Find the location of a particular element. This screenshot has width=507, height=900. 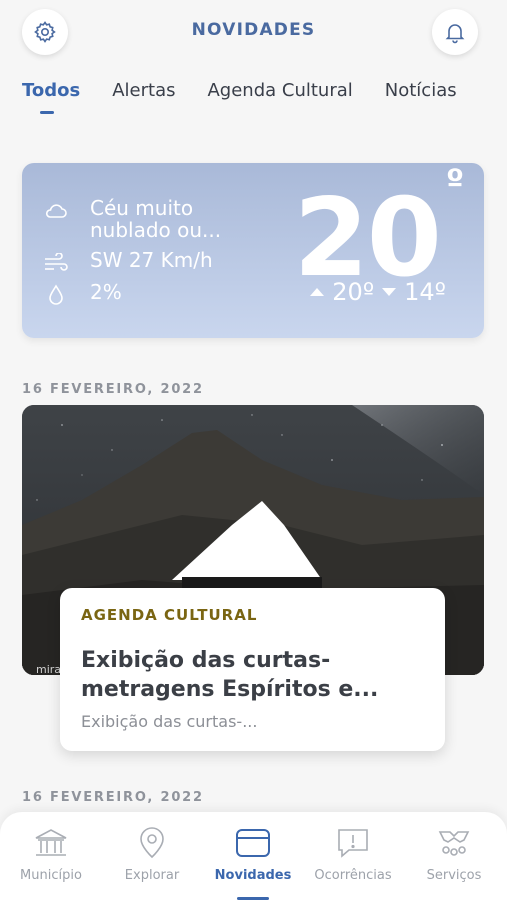

nav-novidades: Novidades is located at coordinates (253, 853).